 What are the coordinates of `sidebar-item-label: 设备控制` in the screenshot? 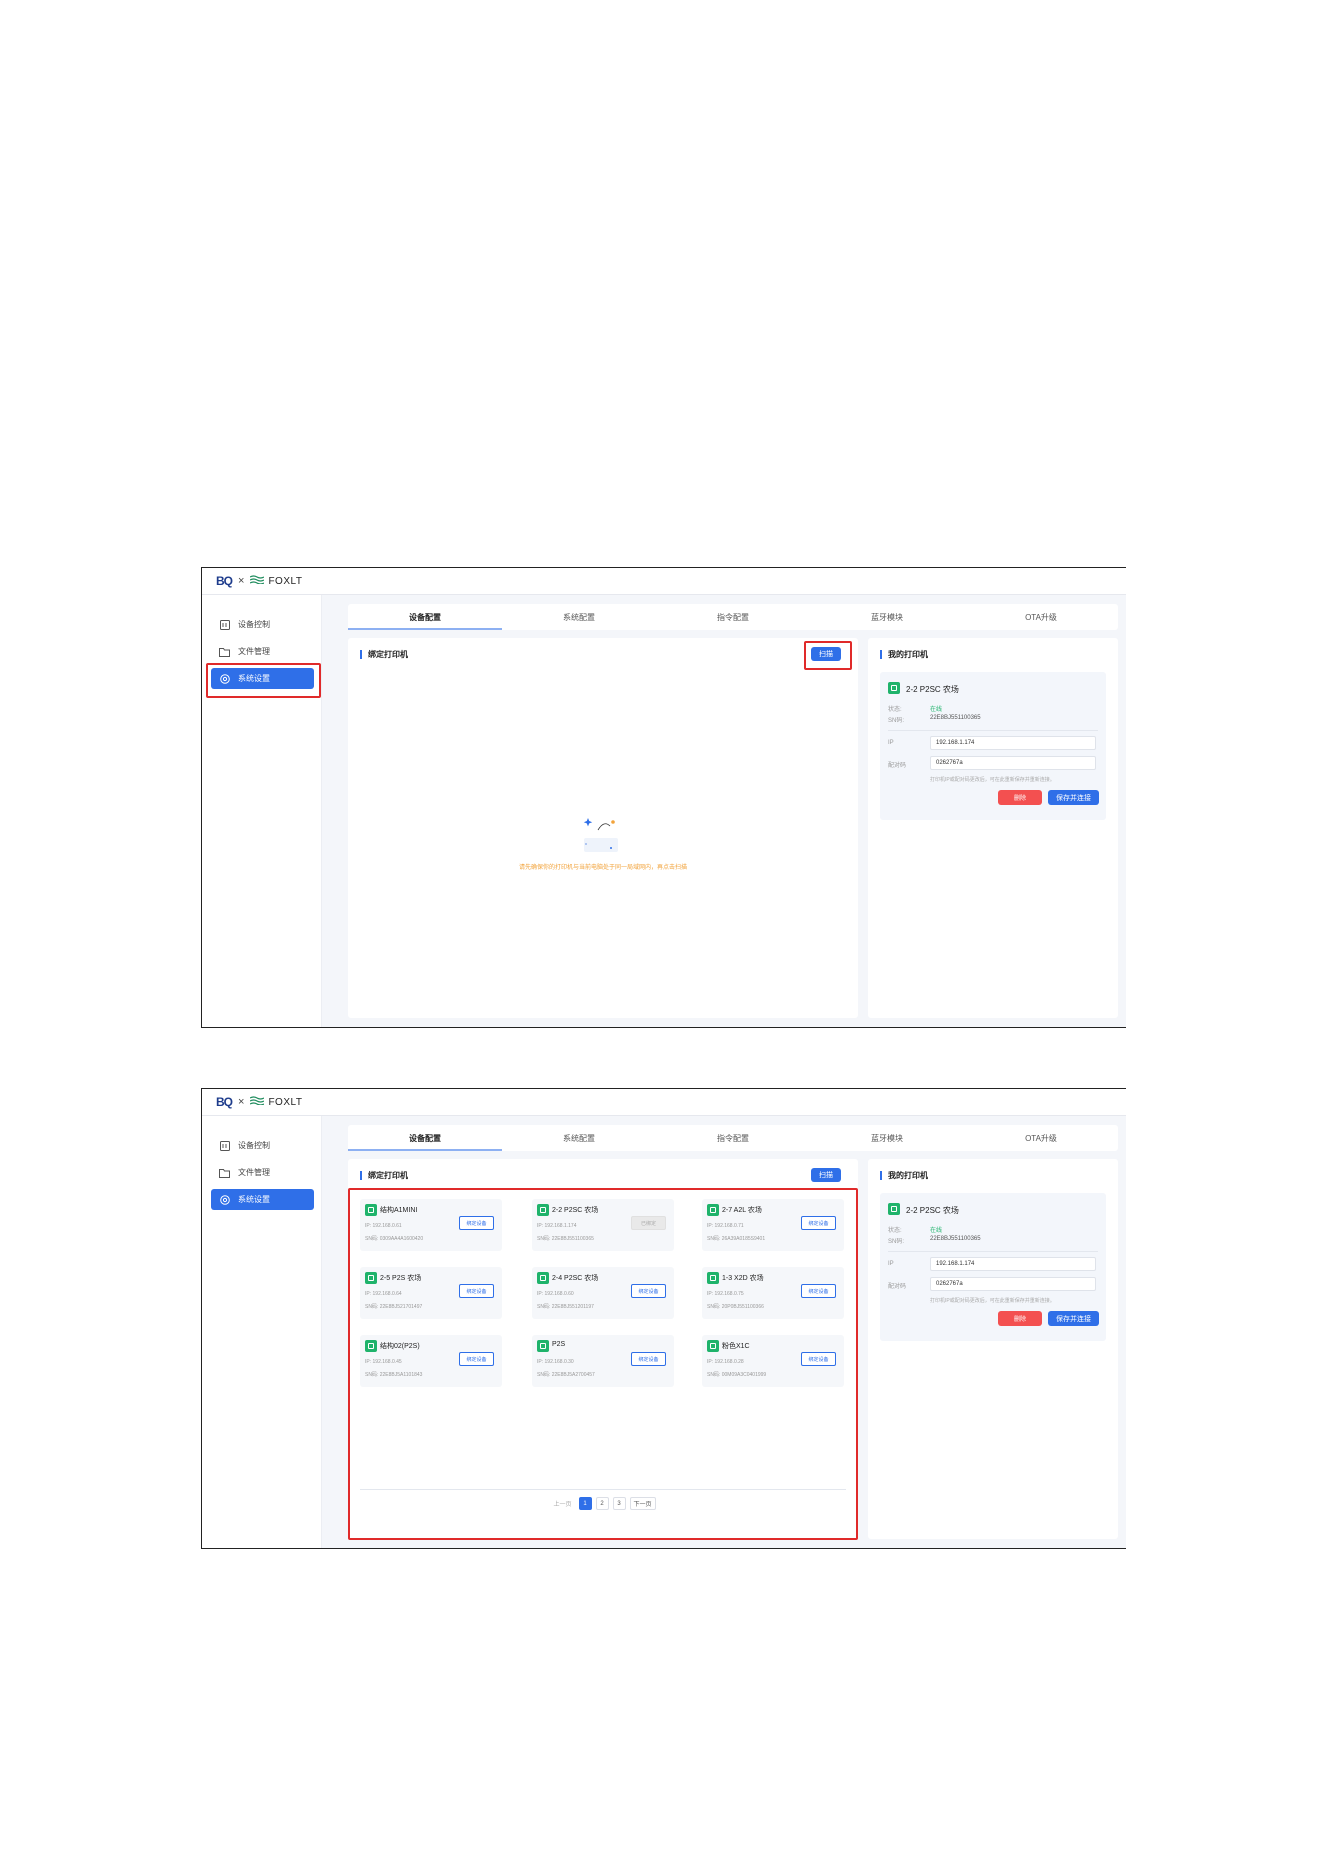 It's located at (254, 1145).